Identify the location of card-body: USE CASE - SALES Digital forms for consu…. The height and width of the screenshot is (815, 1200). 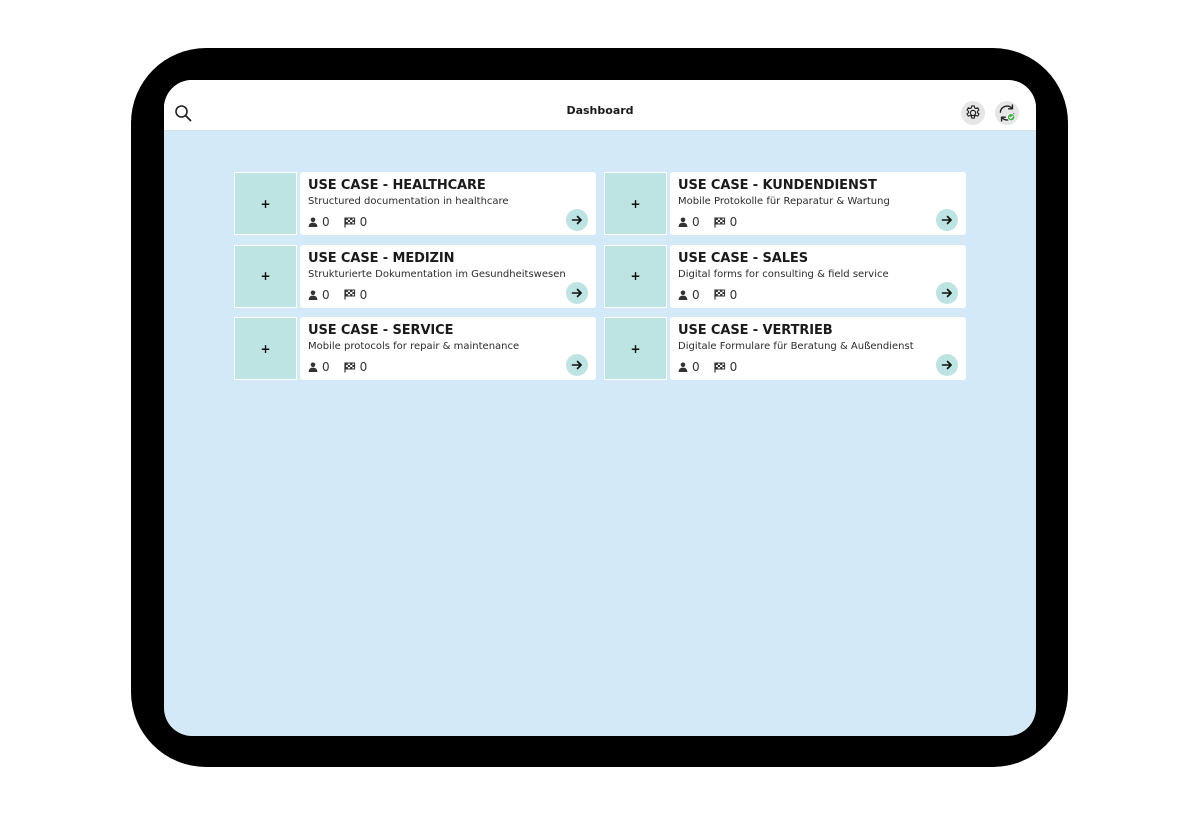
(818, 276).